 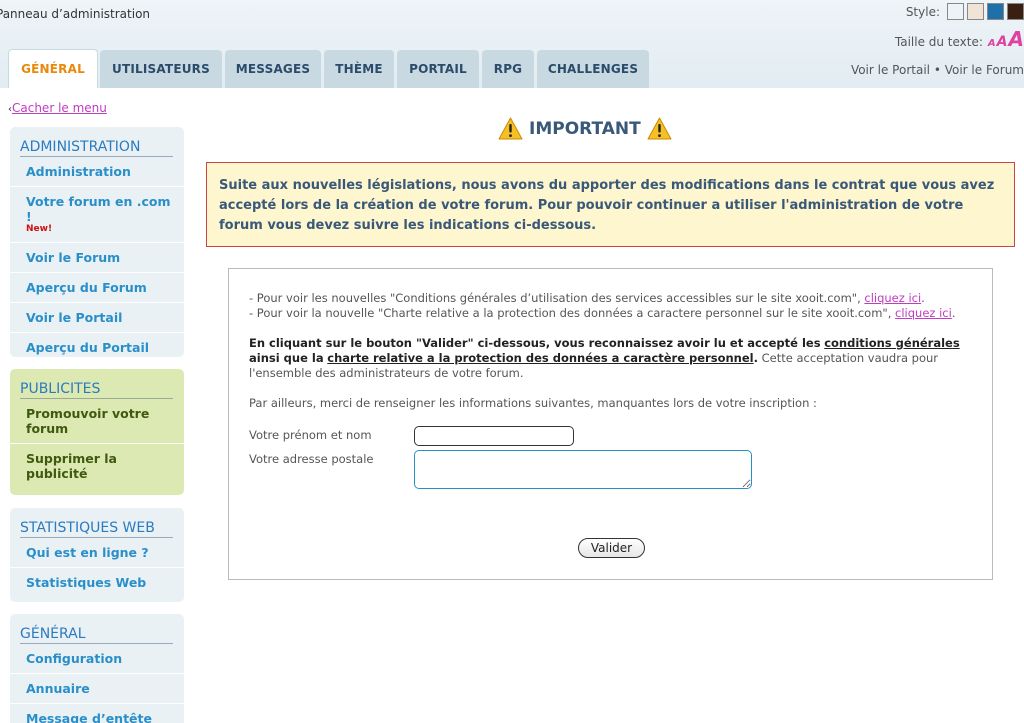 I want to click on sidebar-item-forum-com: Votre forum en .com ! New!, so click(x=97, y=215).